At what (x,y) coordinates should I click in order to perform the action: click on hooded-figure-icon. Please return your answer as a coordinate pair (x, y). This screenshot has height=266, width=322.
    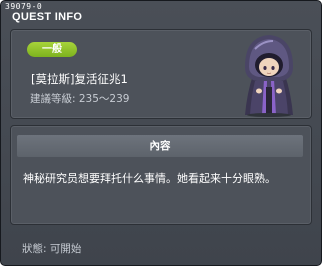
    Looking at the image, I should click on (269, 76).